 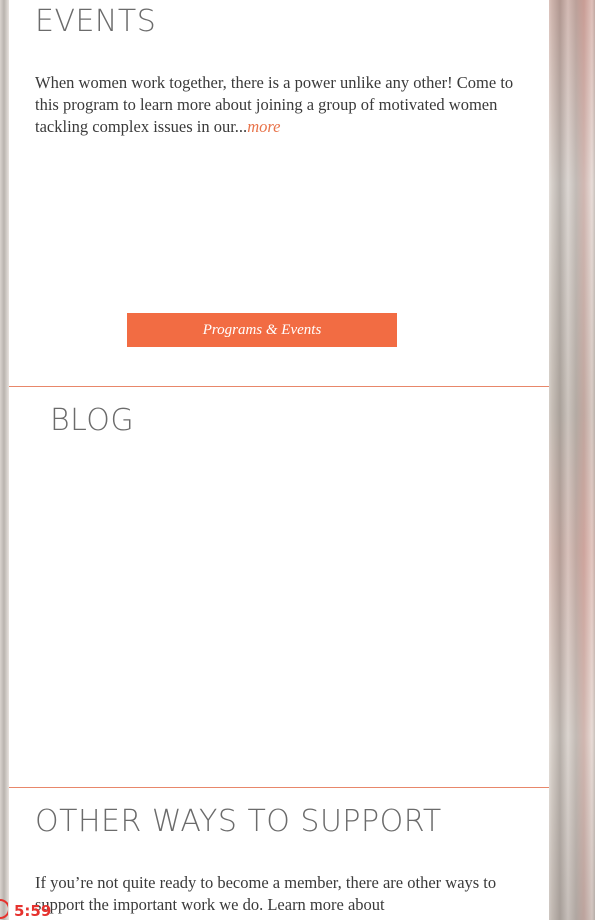 I want to click on timer-widget: 5:59, so click(x=25, y=909).